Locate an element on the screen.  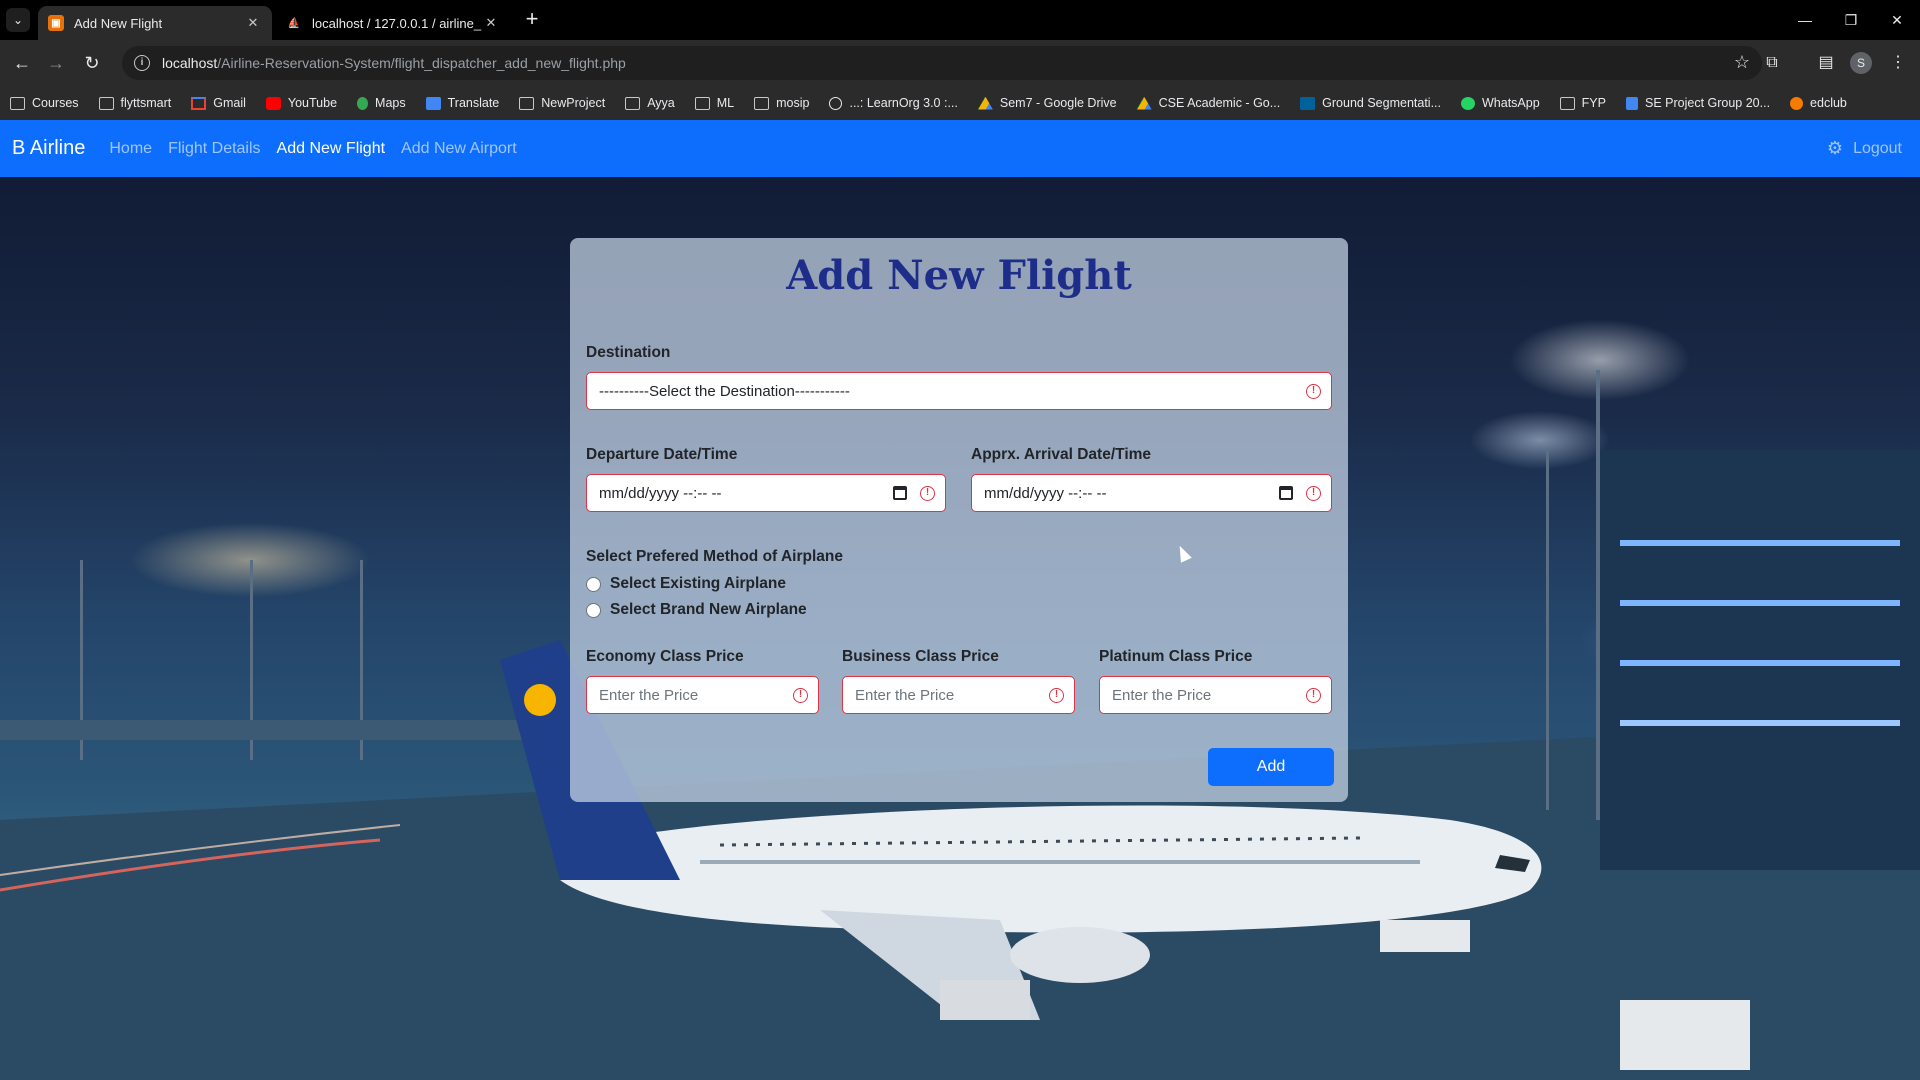
tab-title: localhost / 127.0.0.1 / airline_re is located at coordinates (397, 23).